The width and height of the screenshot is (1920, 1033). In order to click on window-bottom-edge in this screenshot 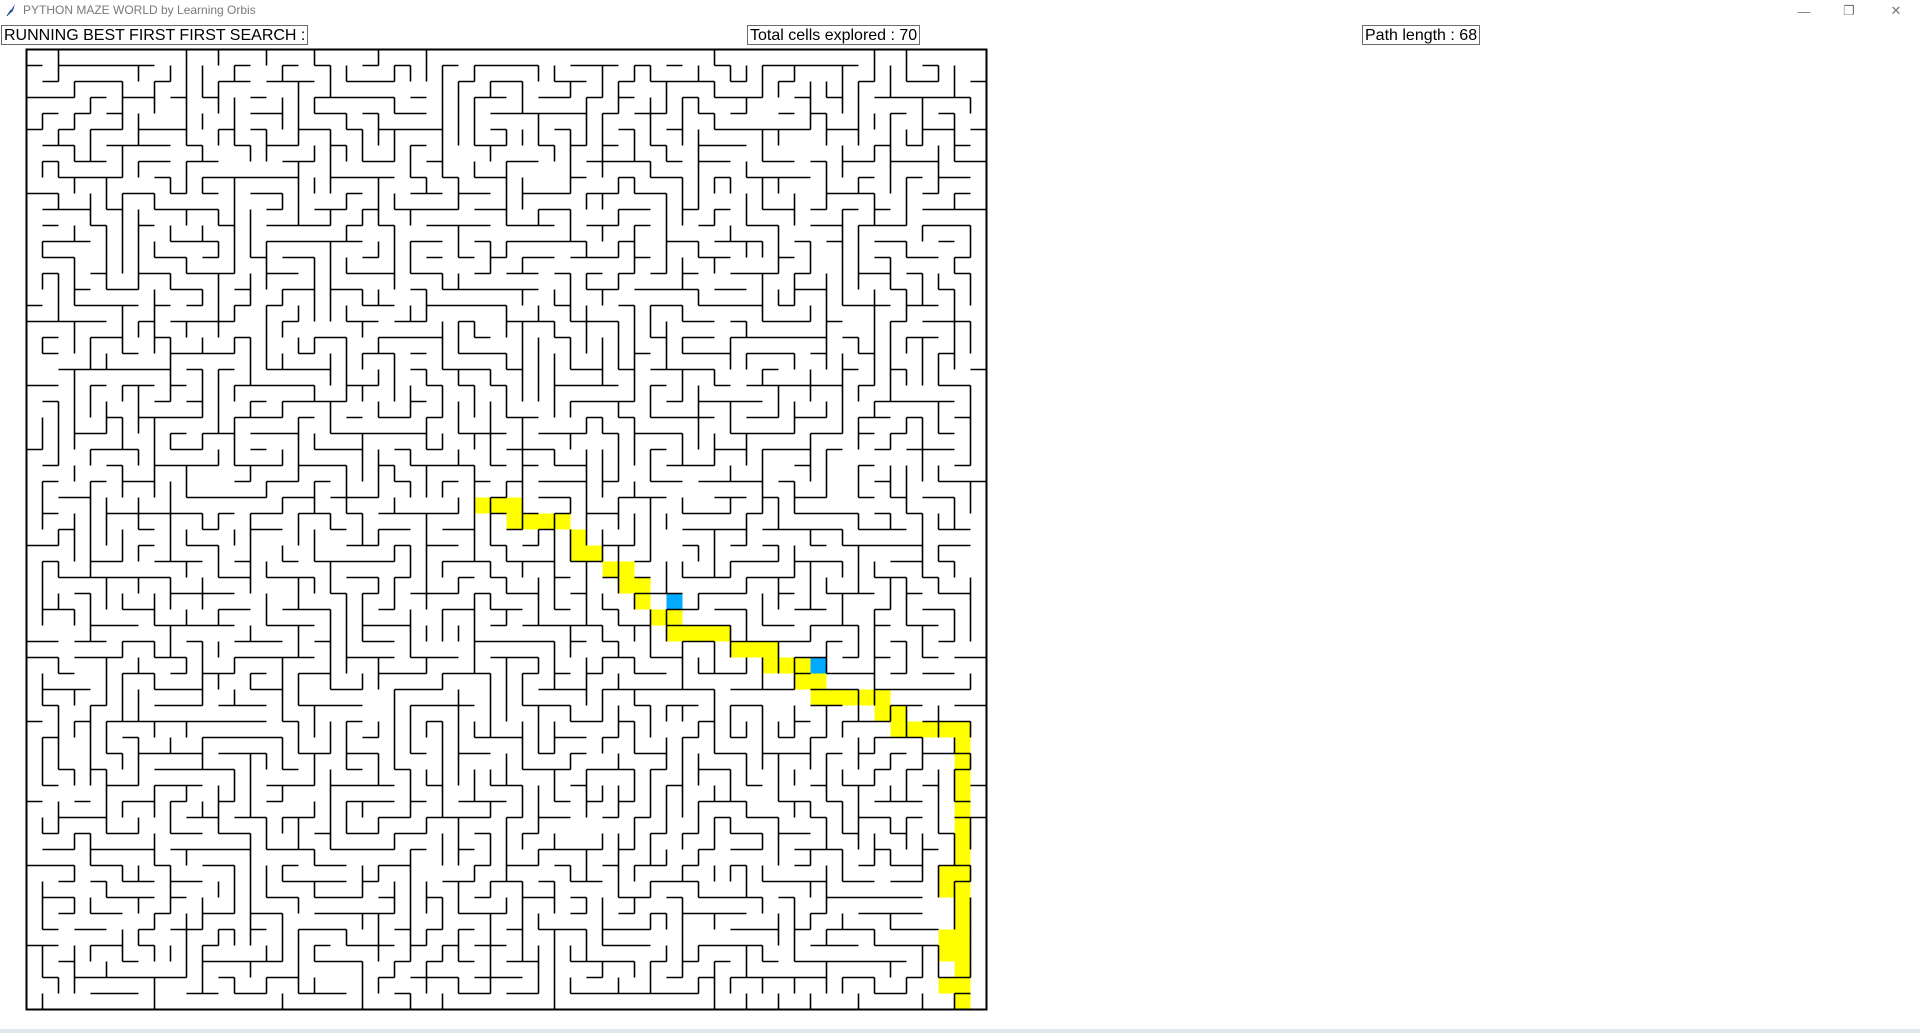, I will do `click(960, 1031)`.